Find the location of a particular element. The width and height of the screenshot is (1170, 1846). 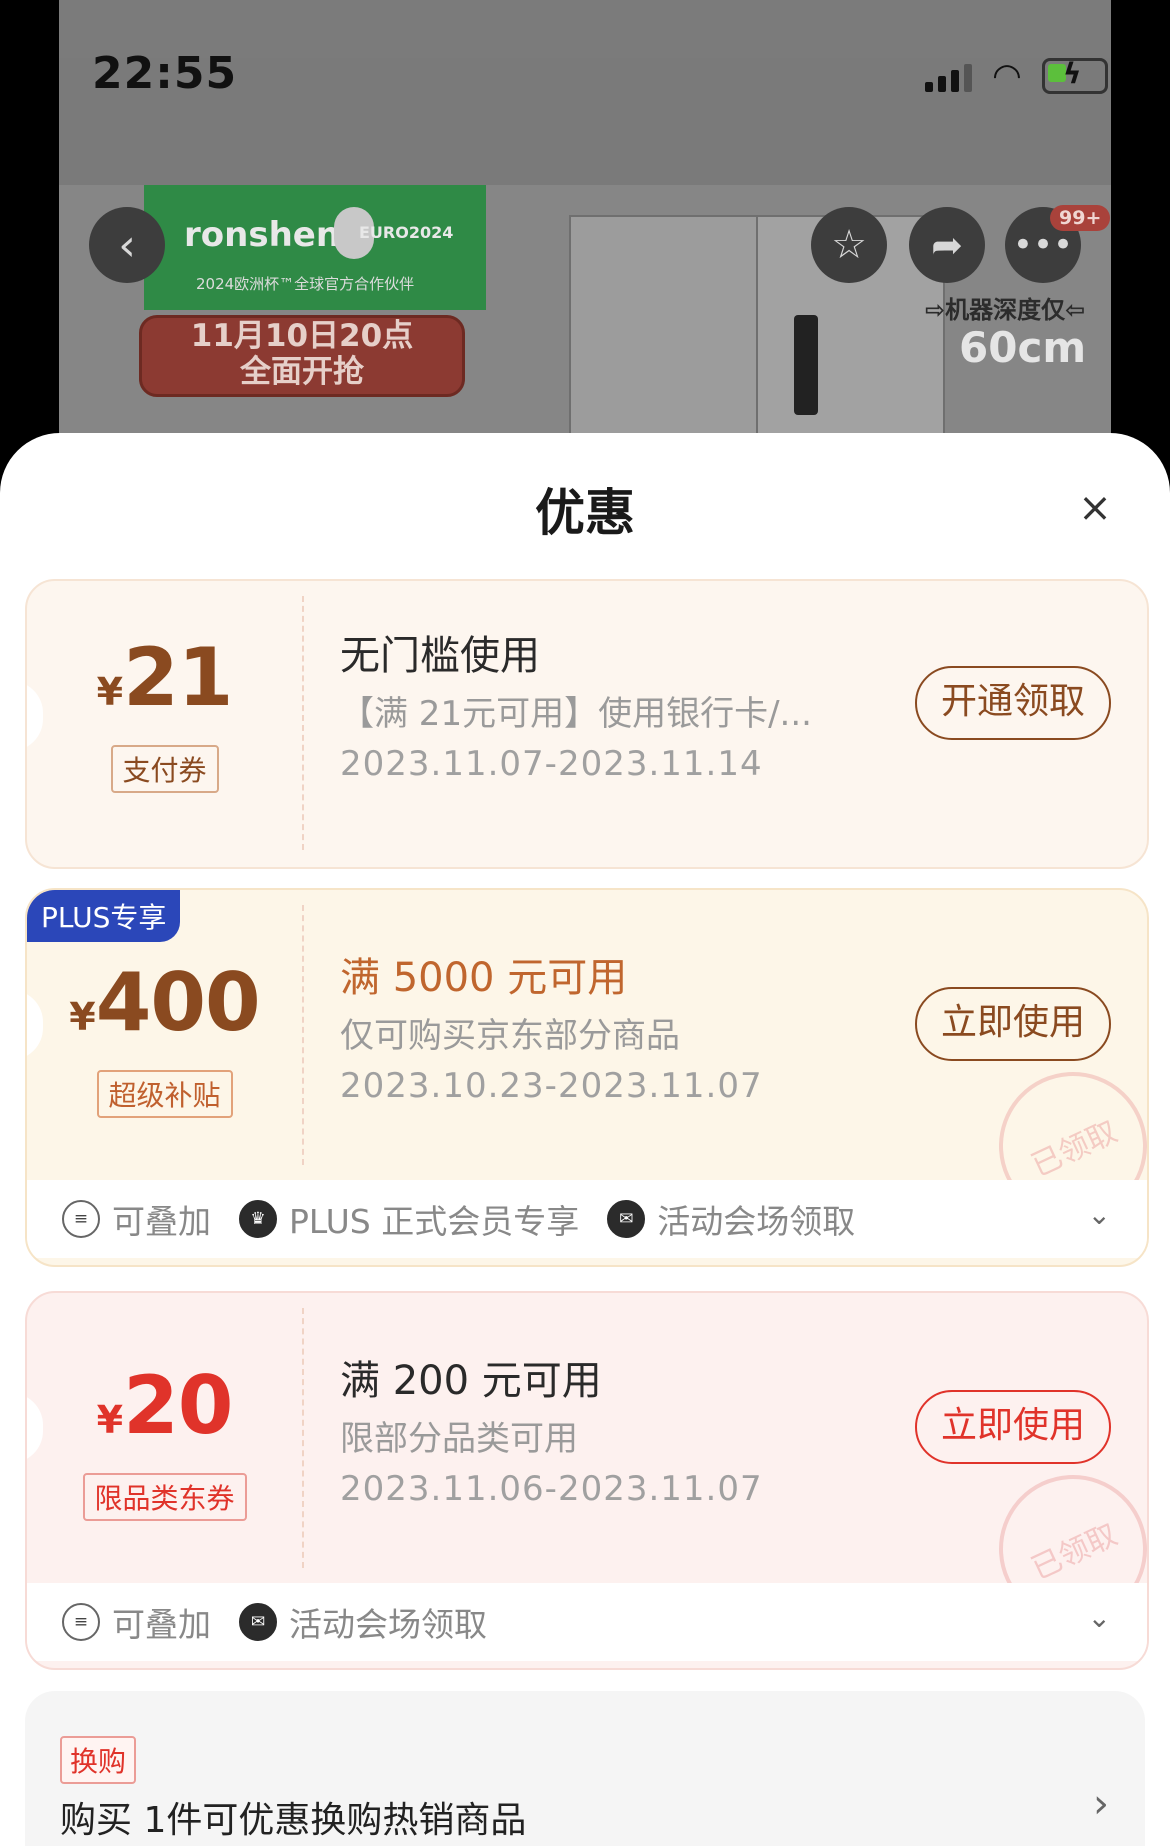

coupon-desc: 限部分品类可用 is located at coordinates (459, 1439).